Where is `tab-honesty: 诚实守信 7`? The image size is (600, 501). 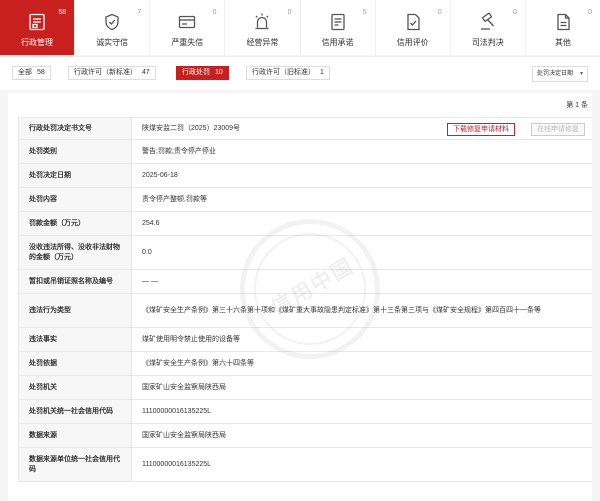
tab-honesty: 诚实守信 7 is located at coordinates (113, 27).